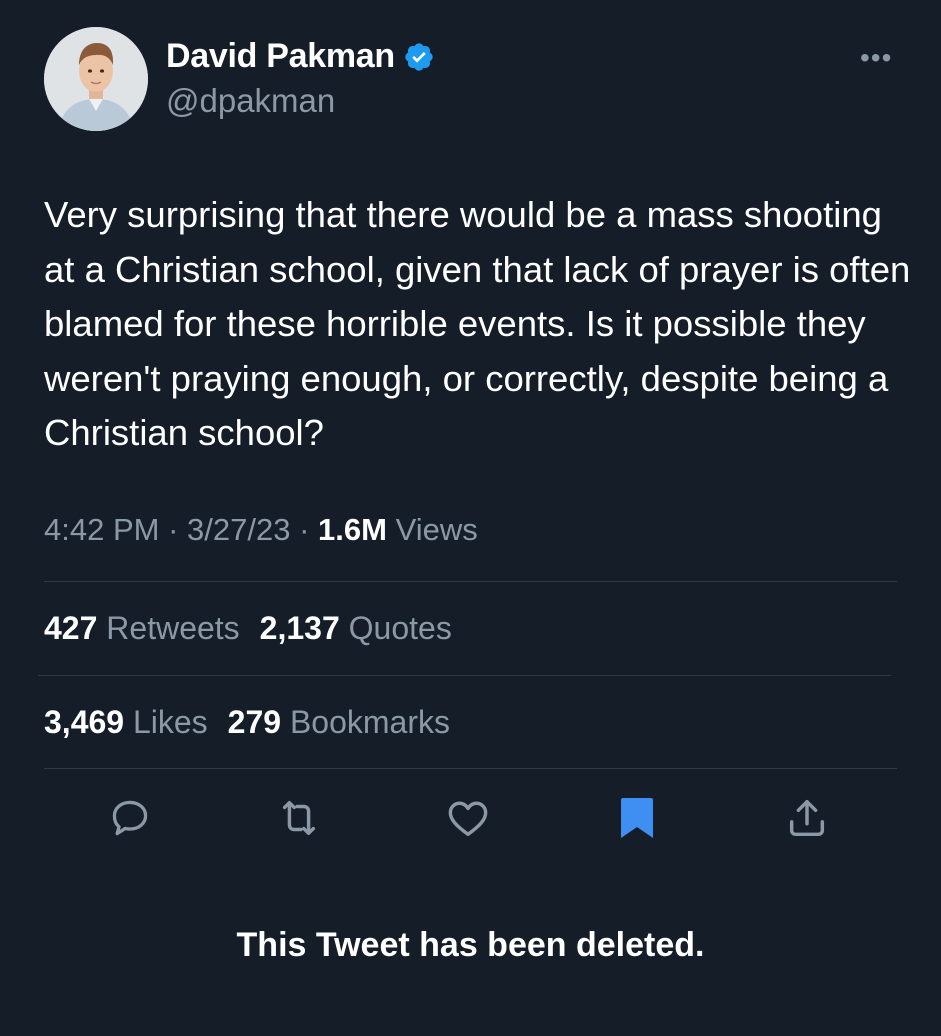 This screenshot has height=1036, width=941. Describe the element at coordinates (369, 722) in the screenshot. I see `bookmarks-label: Bookmarks` at that location.